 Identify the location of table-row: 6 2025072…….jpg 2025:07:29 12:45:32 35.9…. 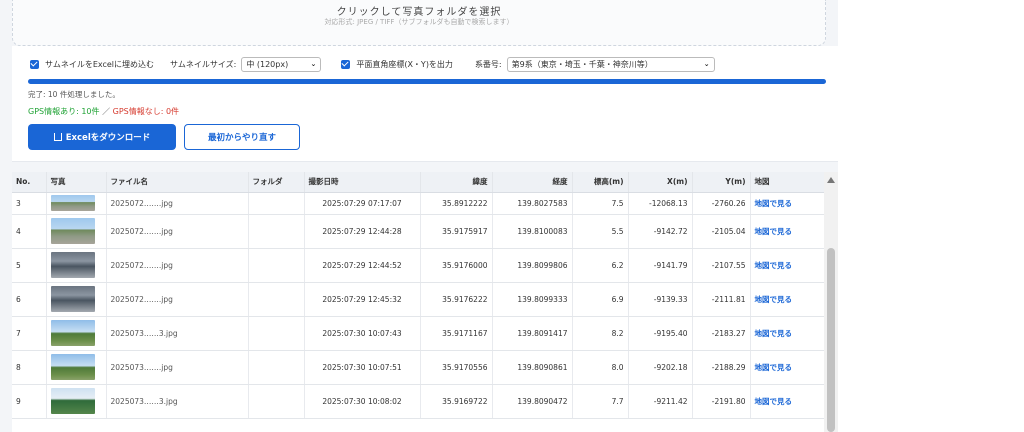
(418, 299).